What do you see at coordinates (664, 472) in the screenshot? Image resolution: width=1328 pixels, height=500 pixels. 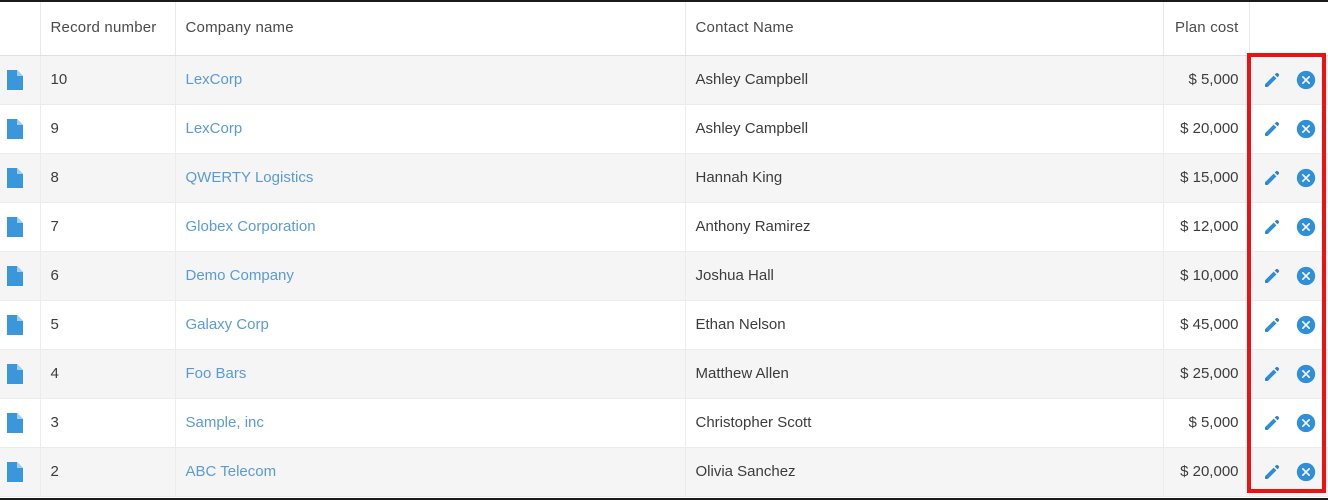 I see `table-row: 2 ABC Telecom Olivia Sanchez $ 20,000` at bounding box center [664, 472].